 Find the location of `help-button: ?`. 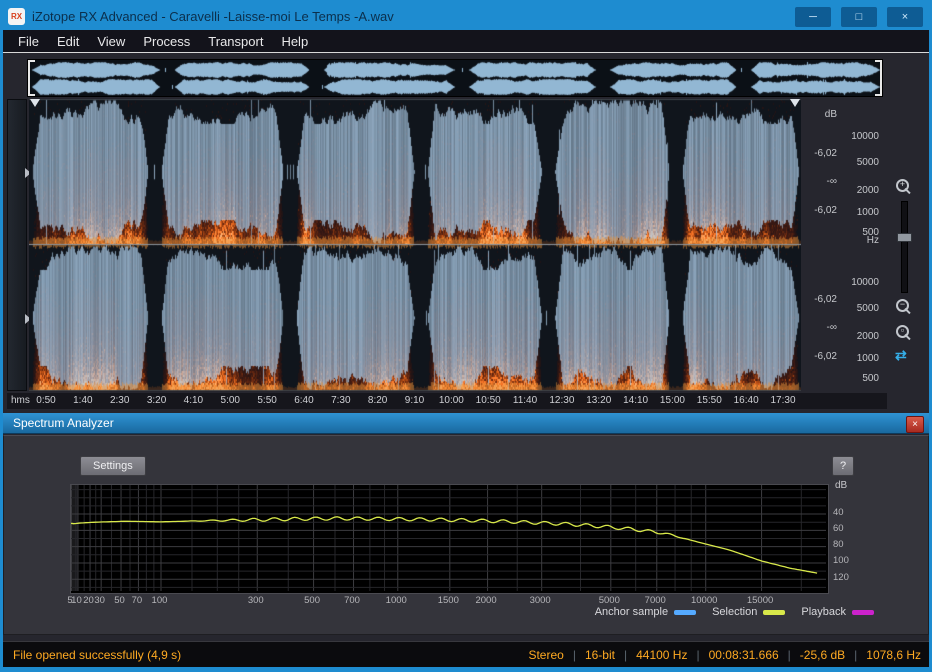

help-button: ? is located at coordinates (843, 466).